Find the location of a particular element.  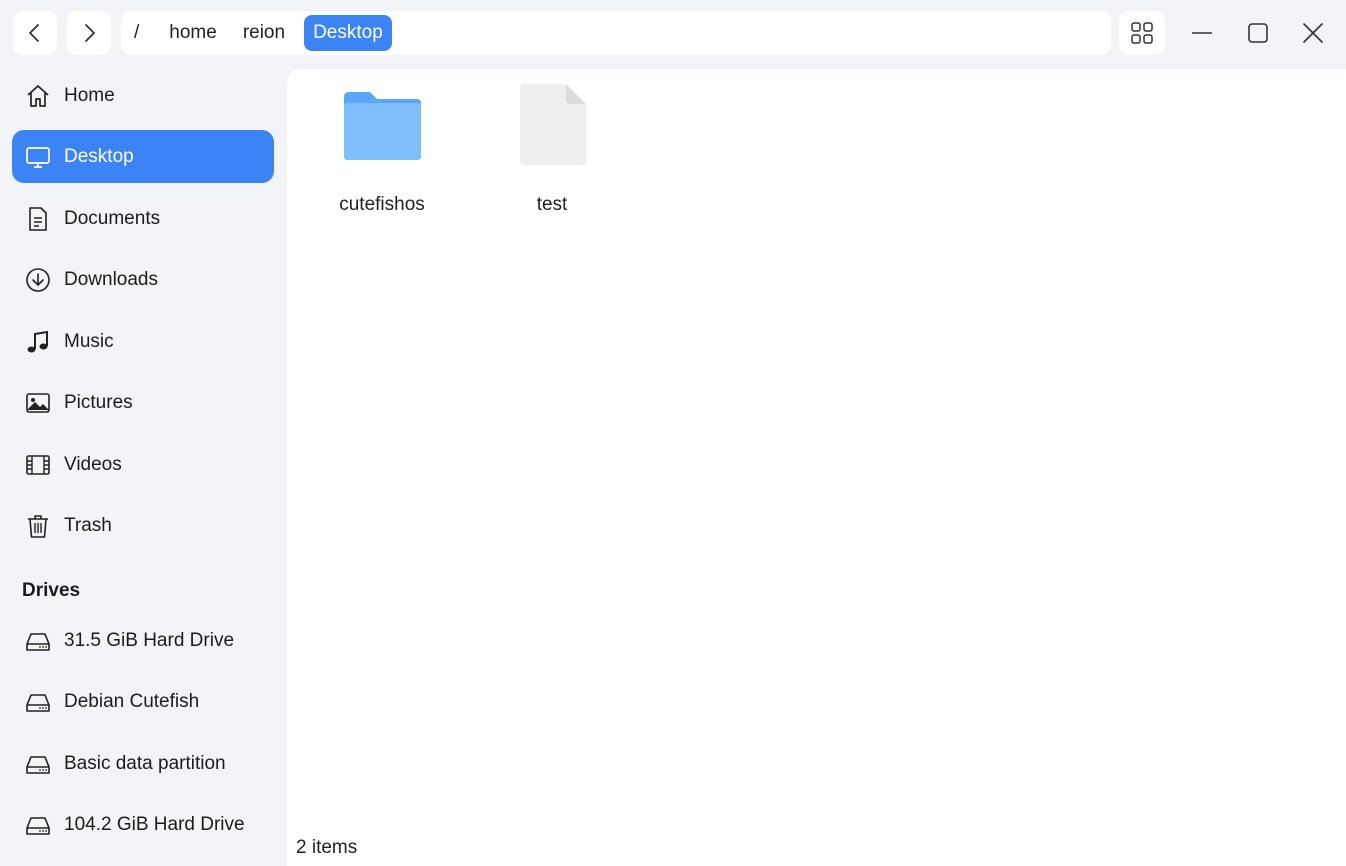

picture-icon is located at coordinates (38, 403).